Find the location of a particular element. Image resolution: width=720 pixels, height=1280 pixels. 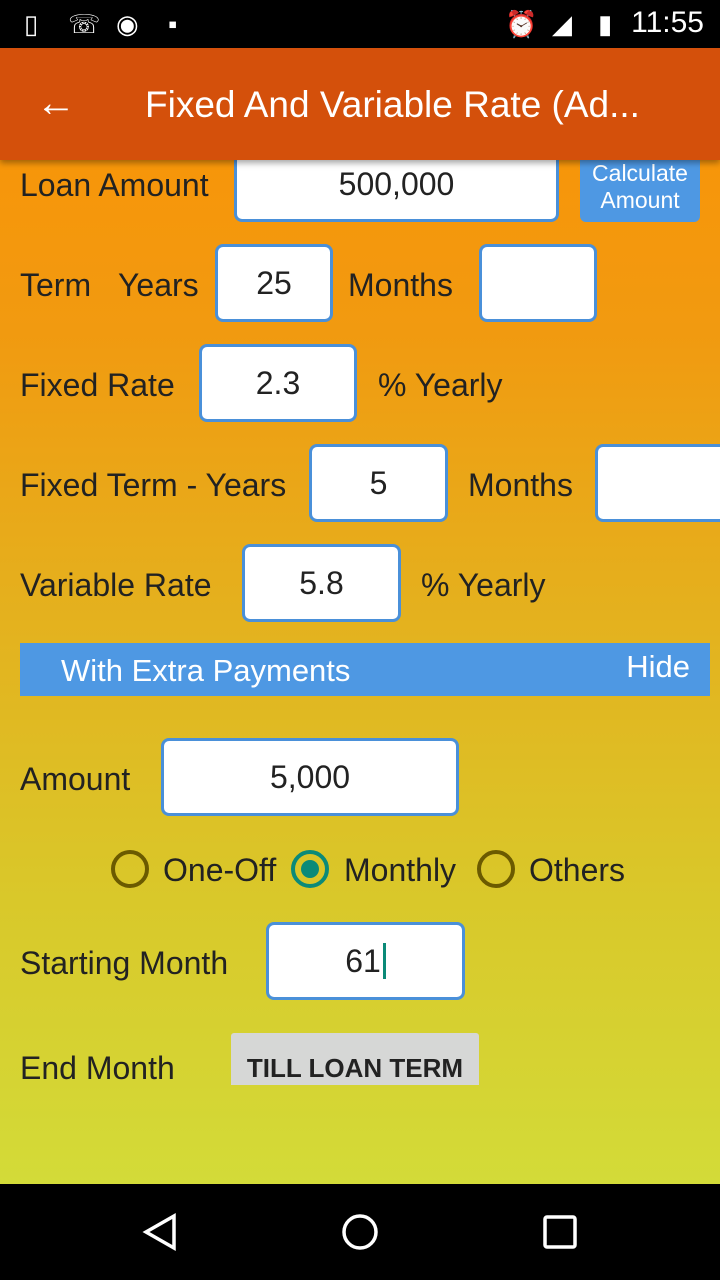

home-nav-icon is located at coordinates (360, 1232).